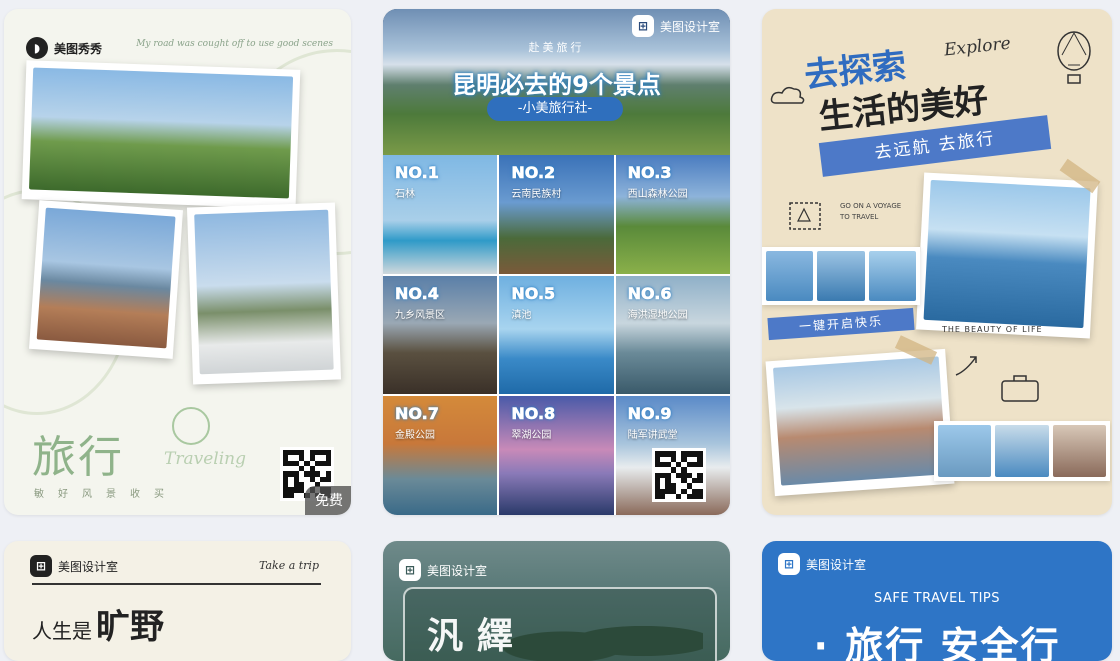 The width and height of the screenshot is (1120, 661). I want to click on poster-title: 旅行, so click(78, 457).